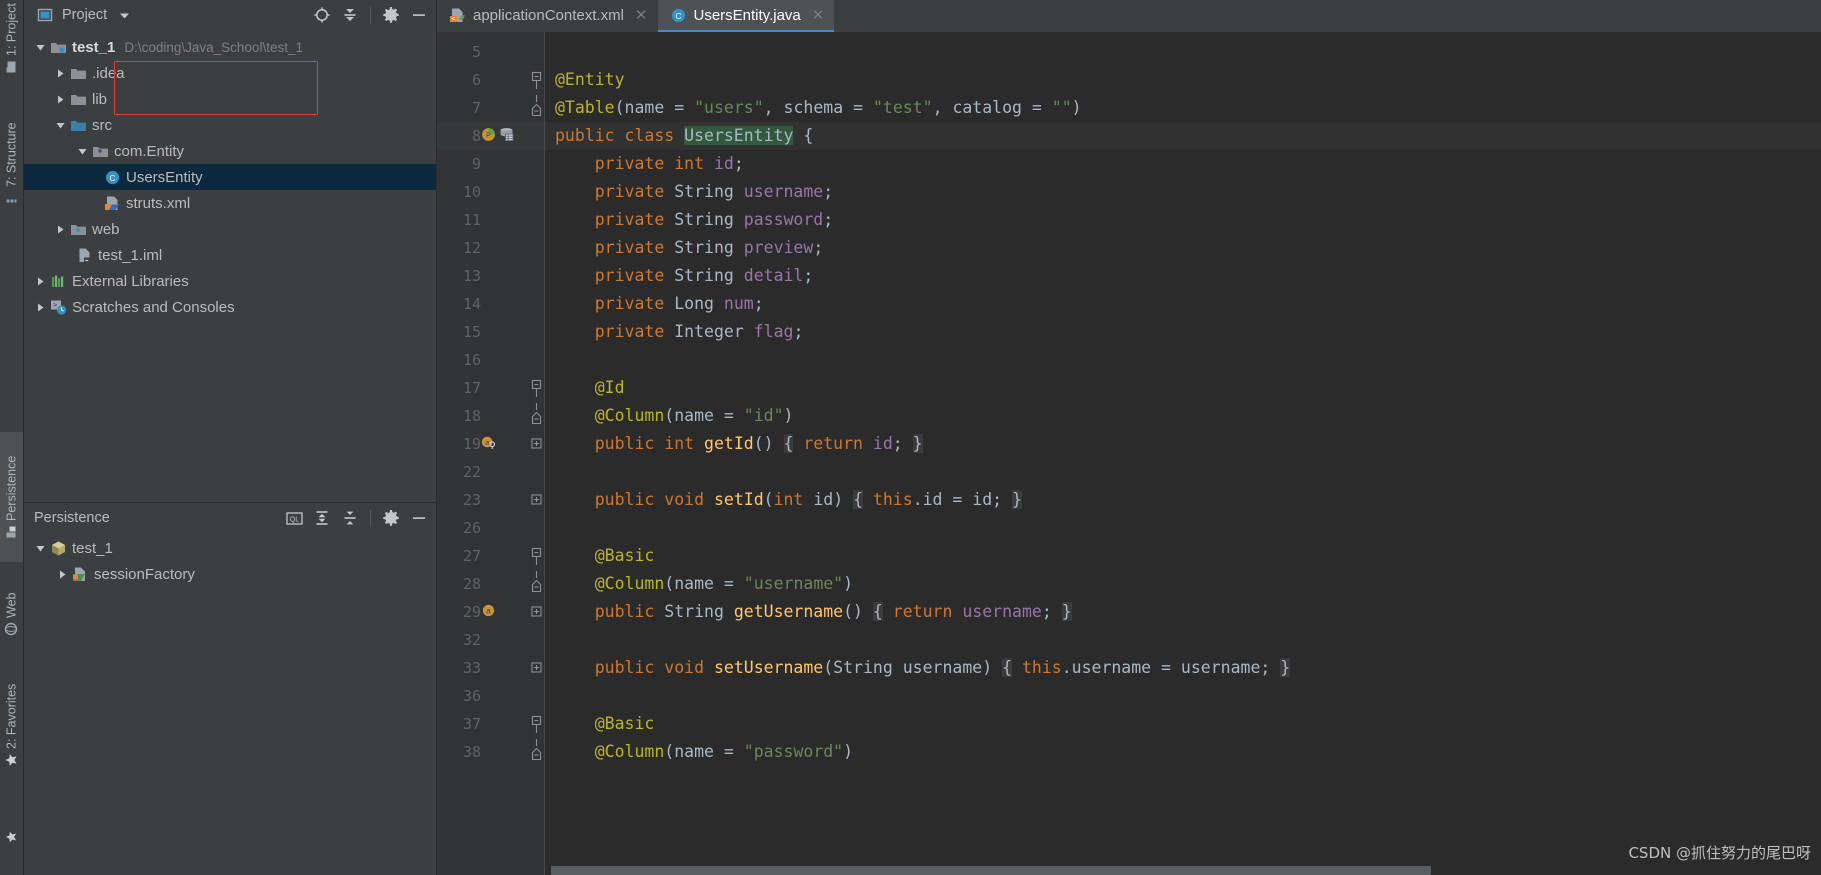 This screenshot has width=1821, height=875. What do you see at coordinates (471, 304) in the screenshot?
I see `line-number: 14` at bounding box center [471, 304].